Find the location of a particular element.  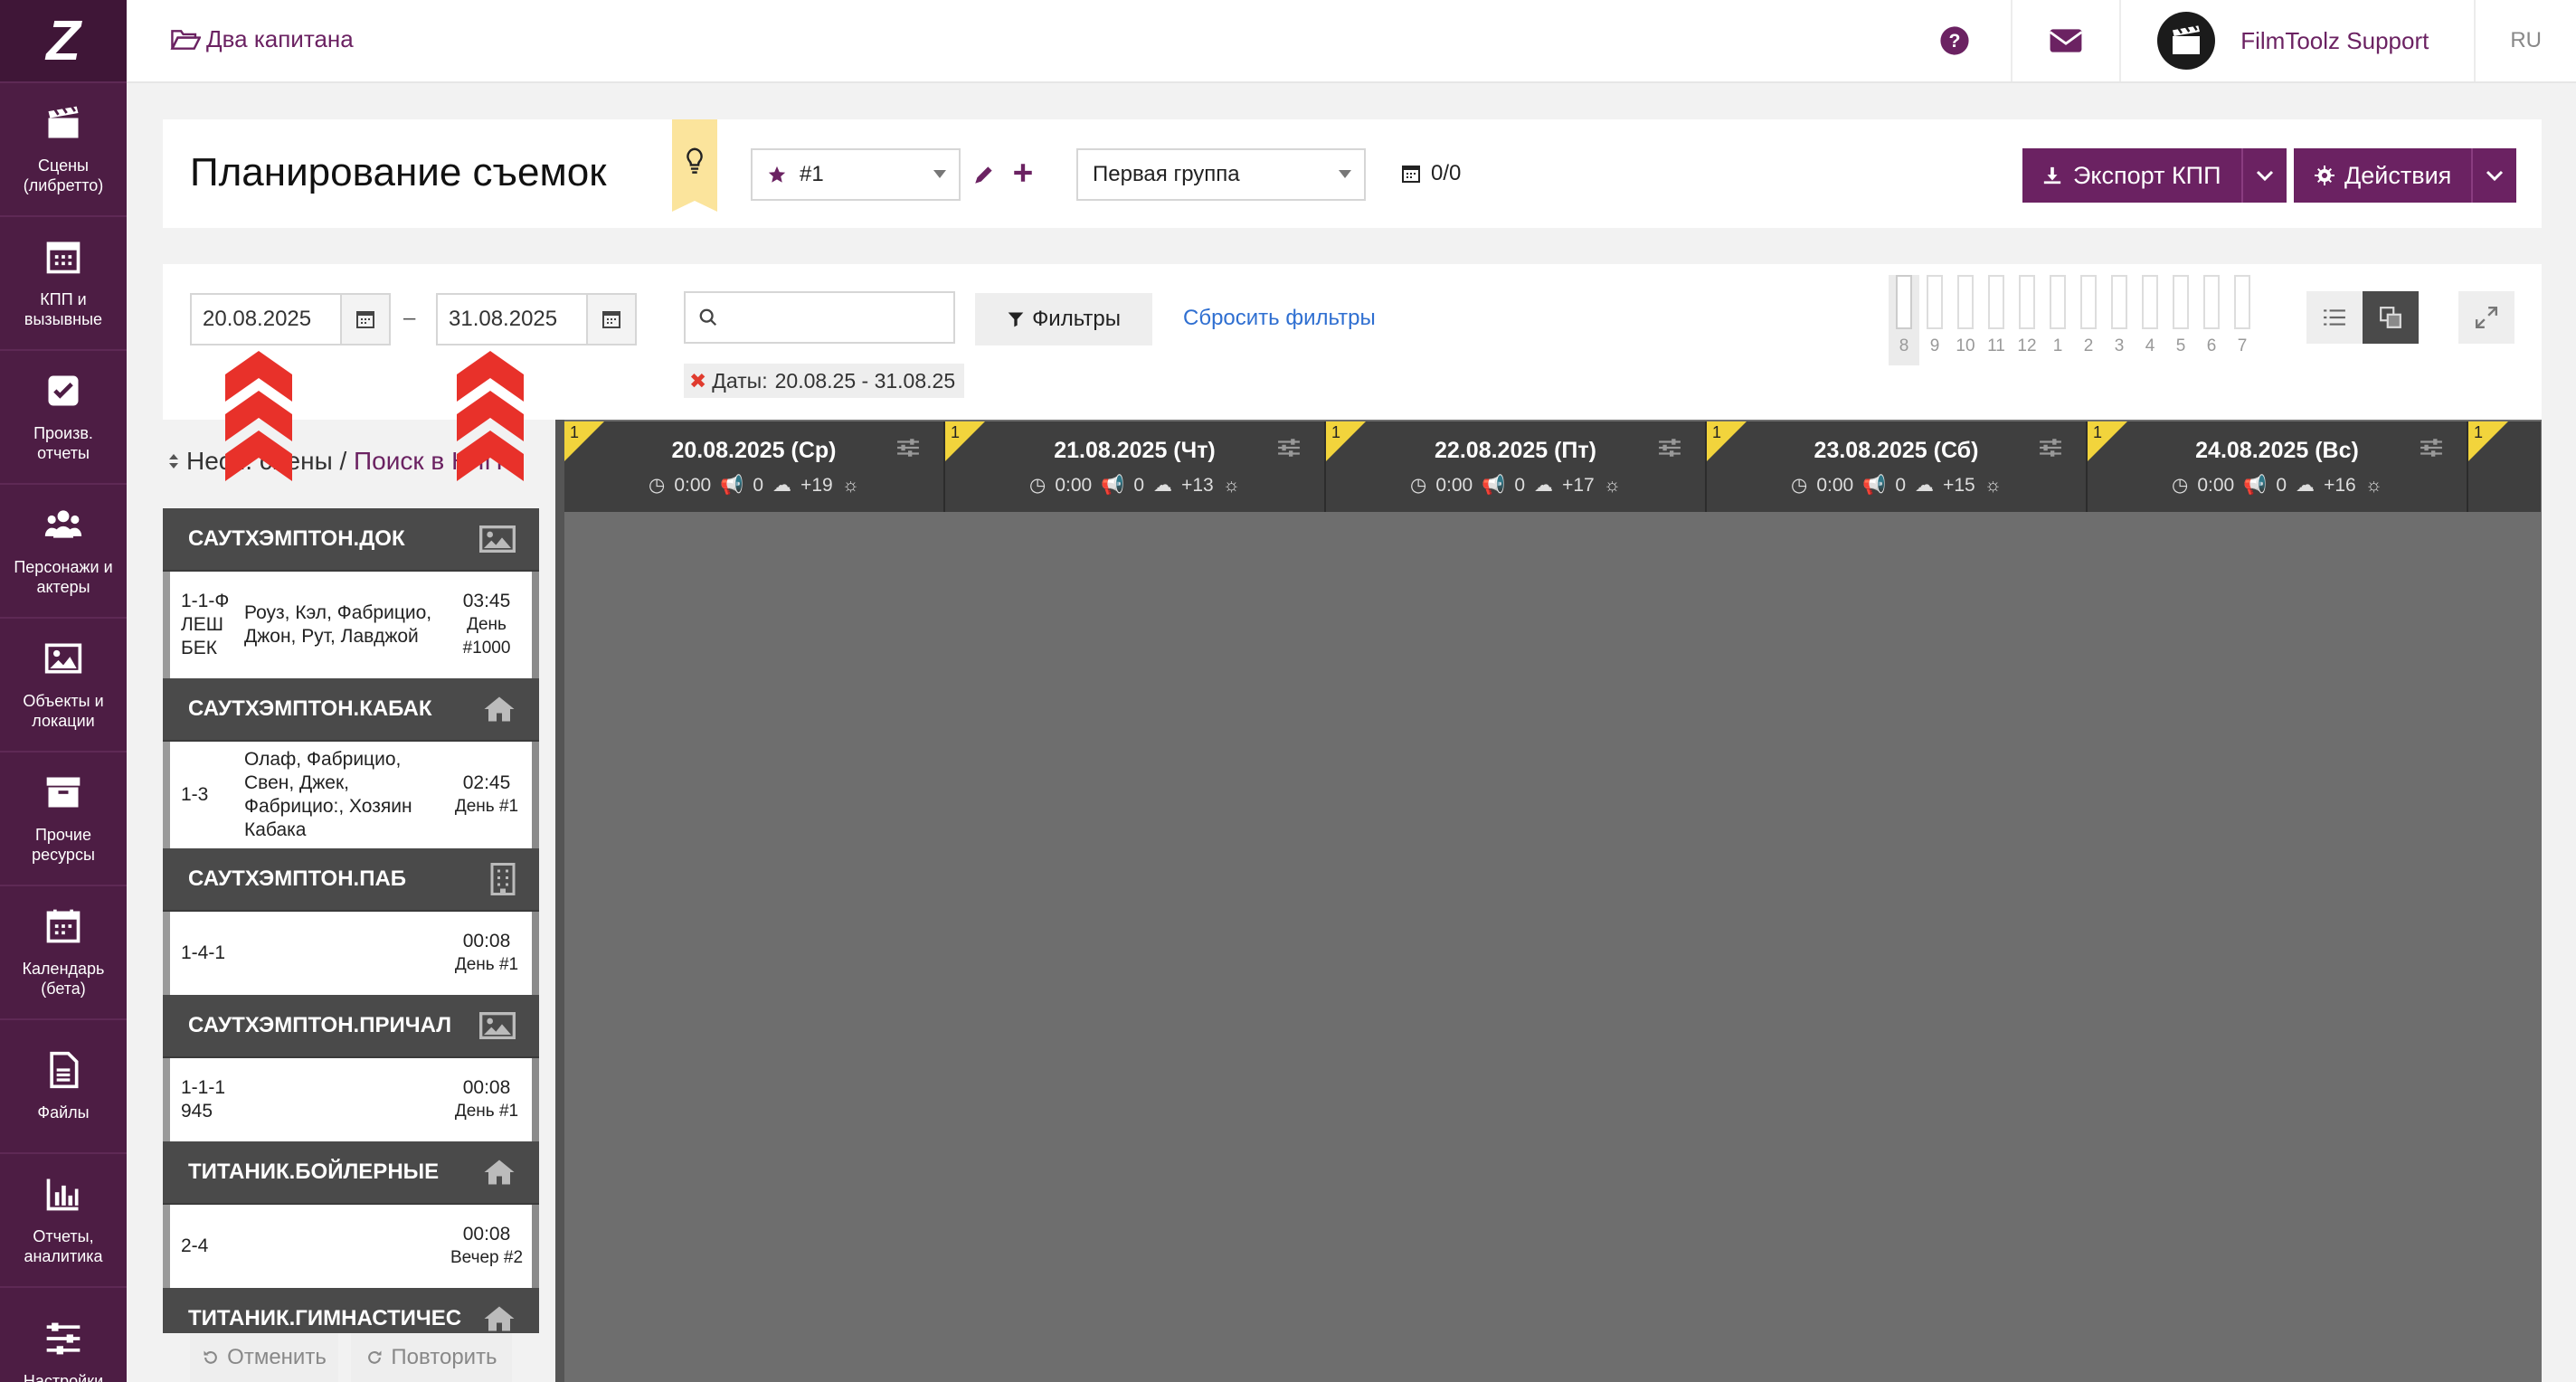

export-kpp-main: Экспорт КПП is located at coordinates (2131, 175).